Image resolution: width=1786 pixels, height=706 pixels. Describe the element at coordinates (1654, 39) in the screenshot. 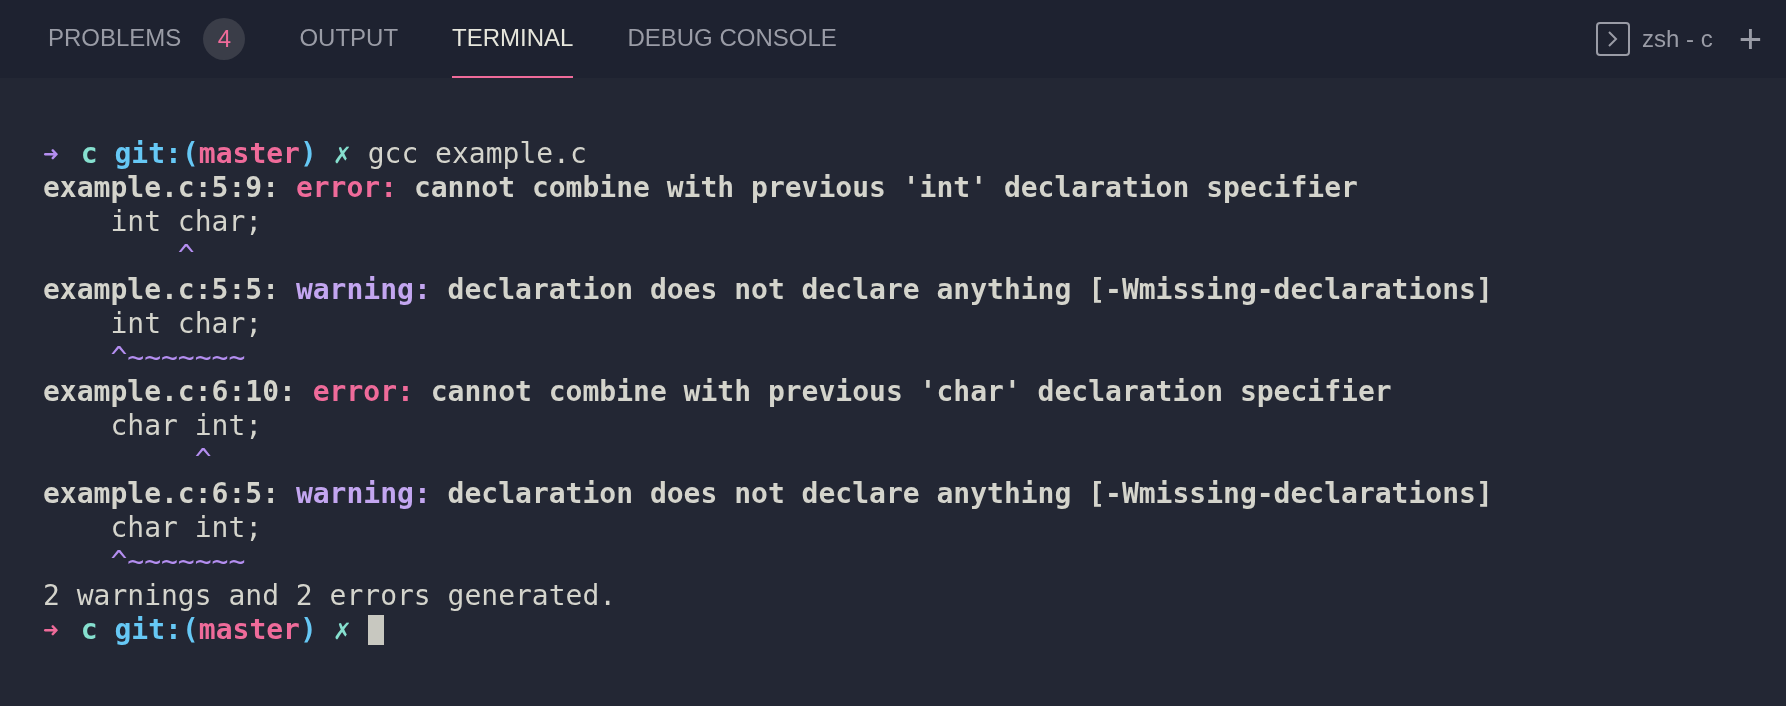

I see `terminal-selector: zsh - c` at that location.